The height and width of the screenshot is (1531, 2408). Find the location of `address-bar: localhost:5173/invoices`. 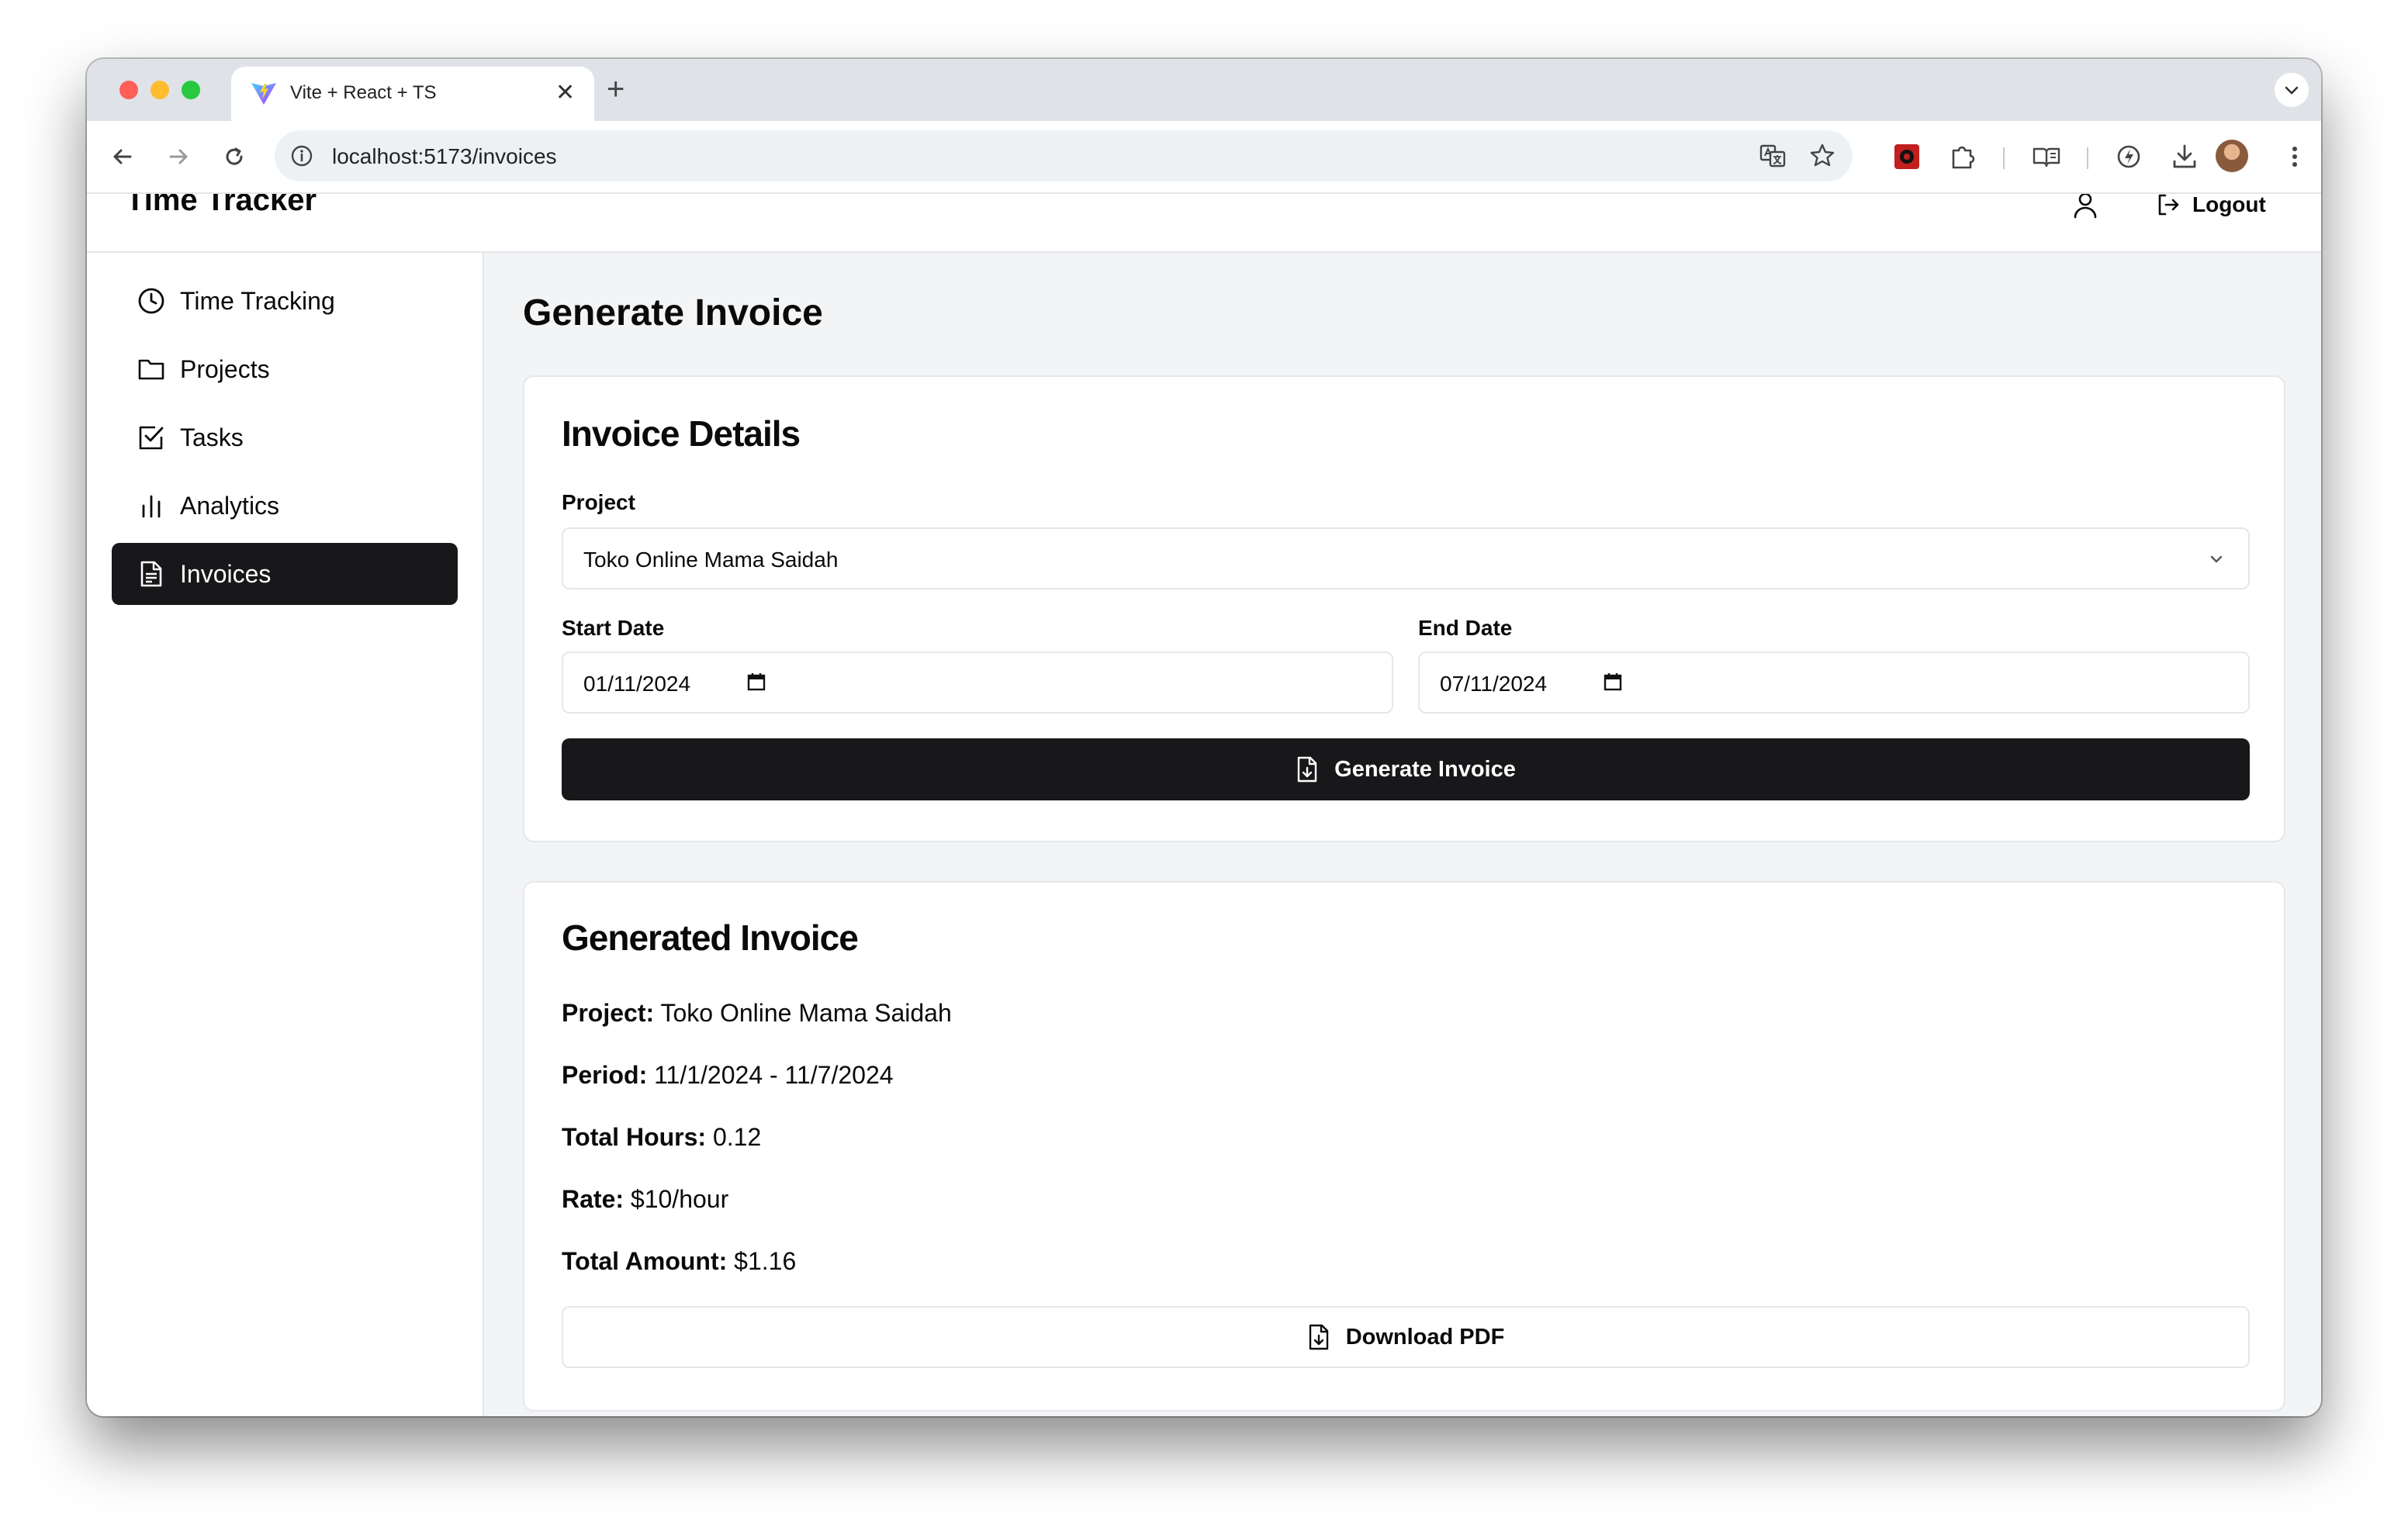

address-bar: localhost:5173/invoices is located at coordinates (1064, 155).